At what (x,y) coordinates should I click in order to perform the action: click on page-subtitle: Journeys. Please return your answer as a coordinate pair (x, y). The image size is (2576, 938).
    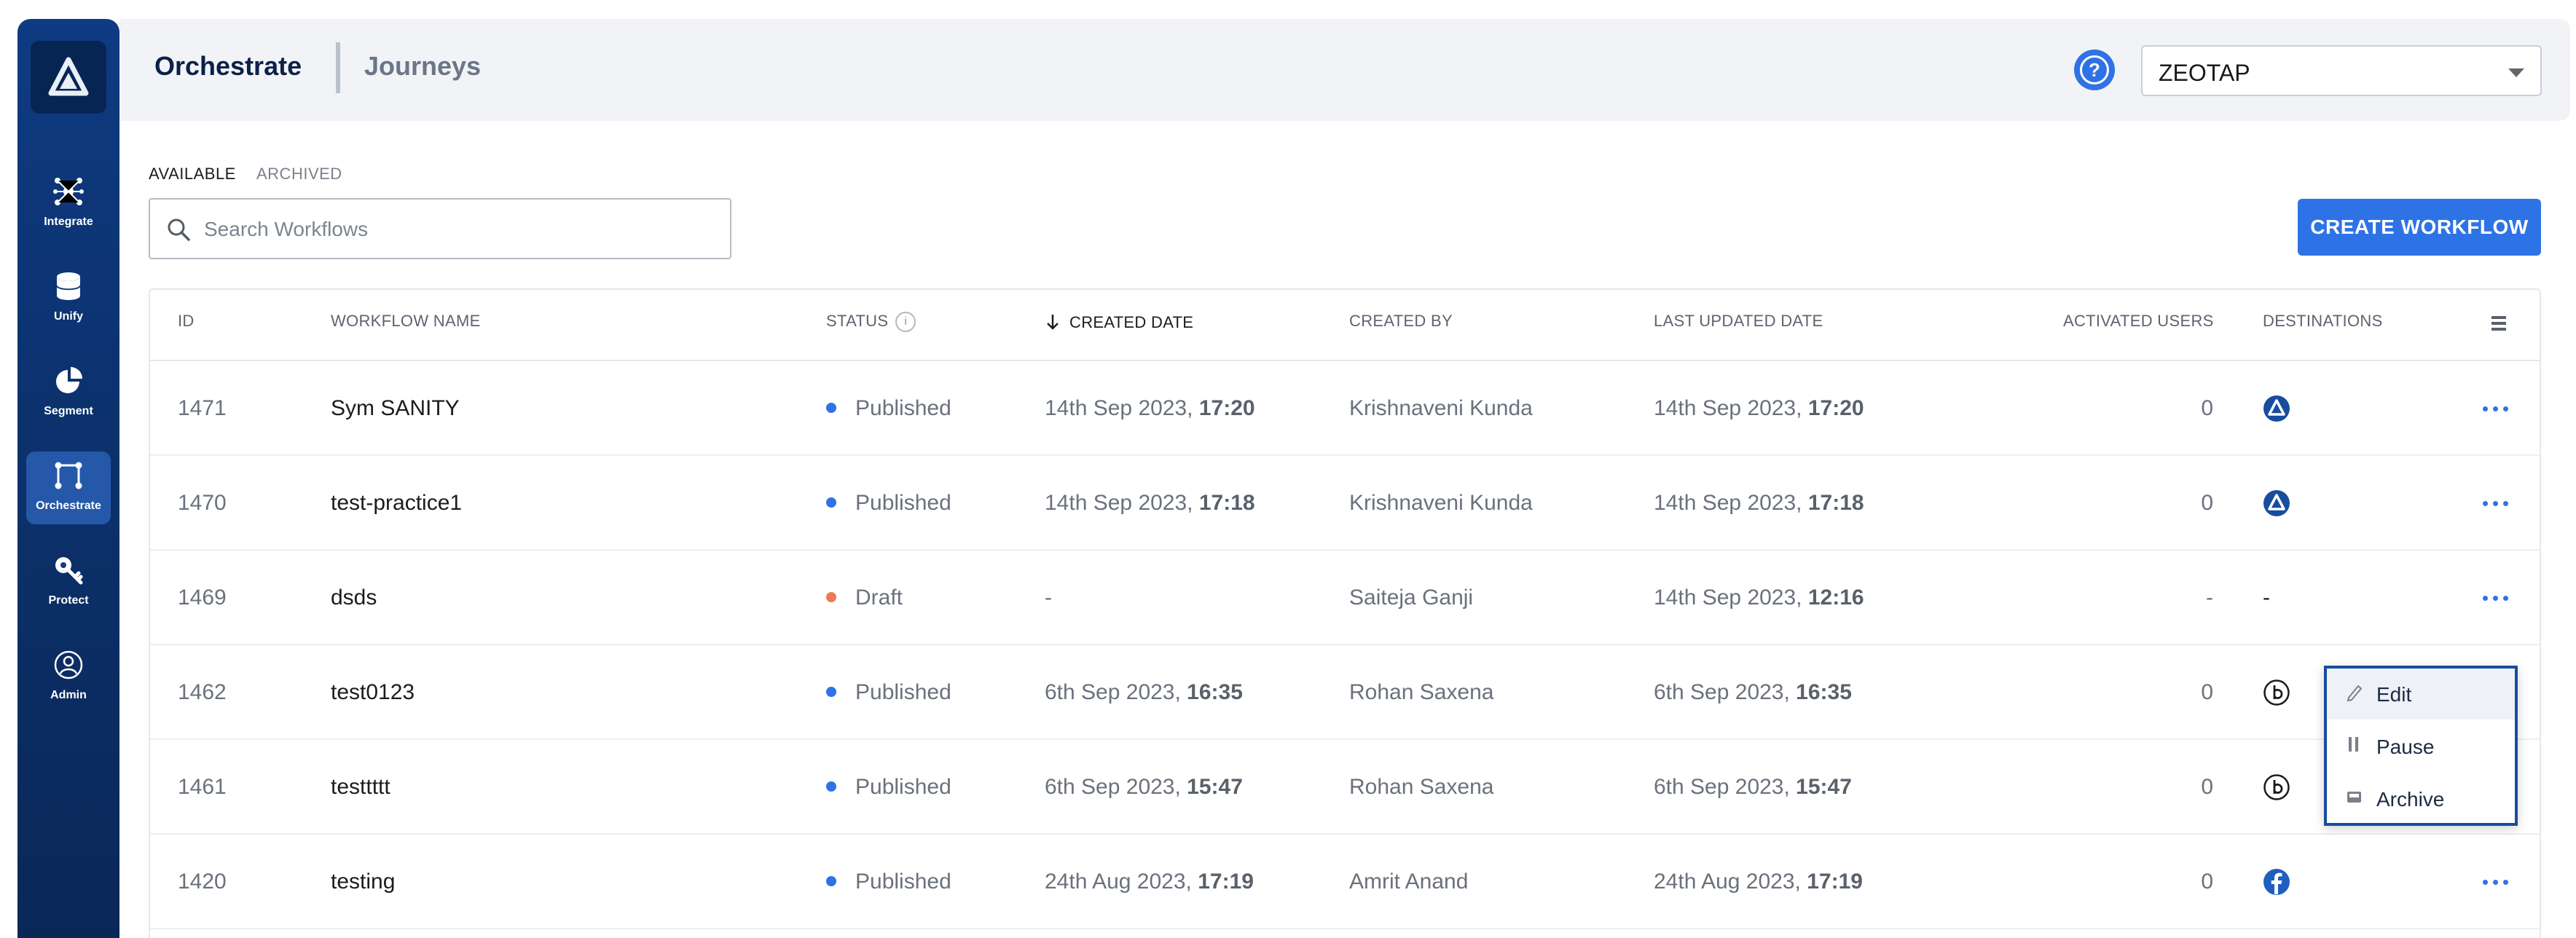
    Looking at the image, I should click on (422, 66).